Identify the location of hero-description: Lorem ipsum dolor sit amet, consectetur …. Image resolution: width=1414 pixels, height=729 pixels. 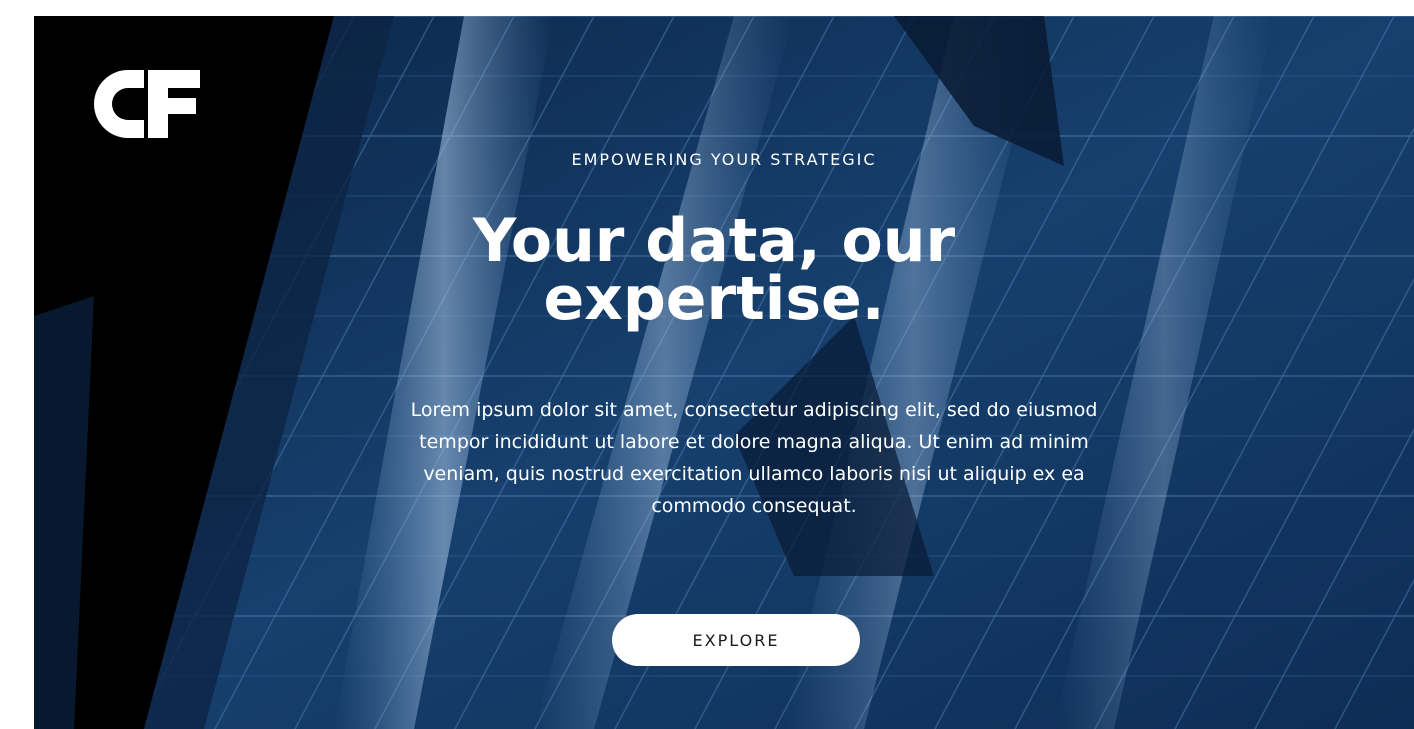
(754, 458).